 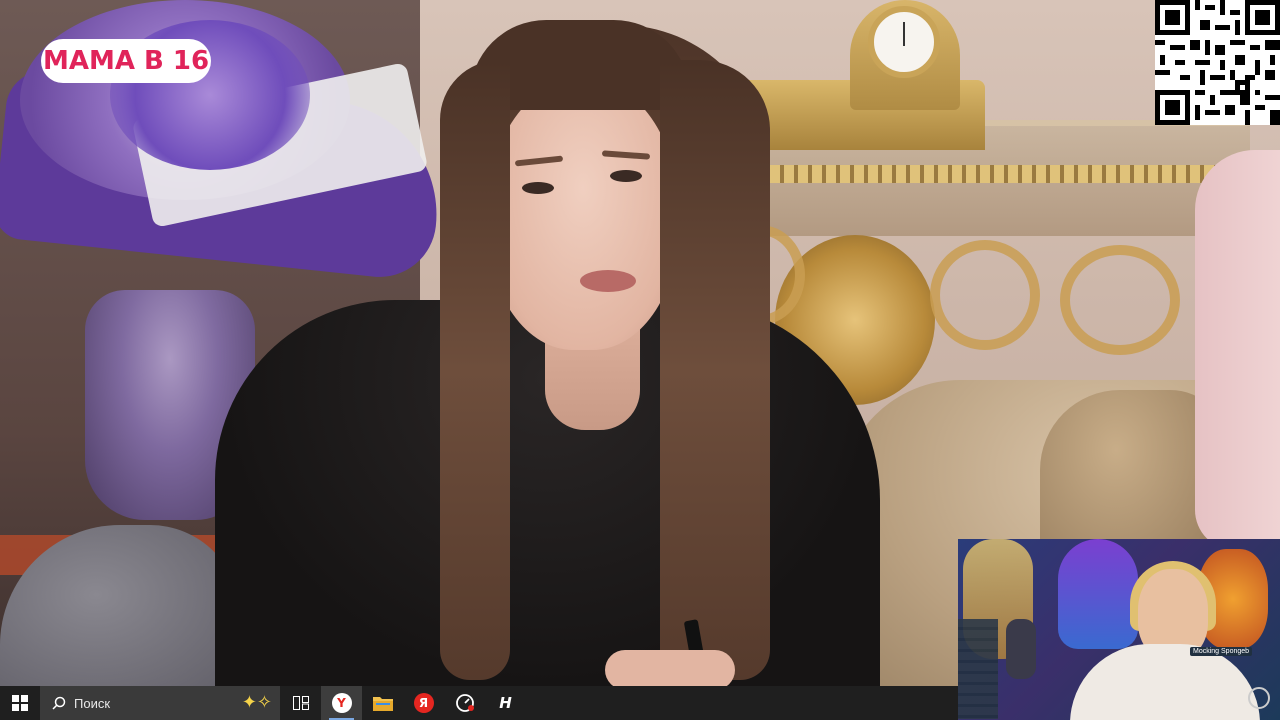 What do you see at coordinates (1217, 62) in the screenshot?
I see `qr-code` at bounding box center [1217, 62].